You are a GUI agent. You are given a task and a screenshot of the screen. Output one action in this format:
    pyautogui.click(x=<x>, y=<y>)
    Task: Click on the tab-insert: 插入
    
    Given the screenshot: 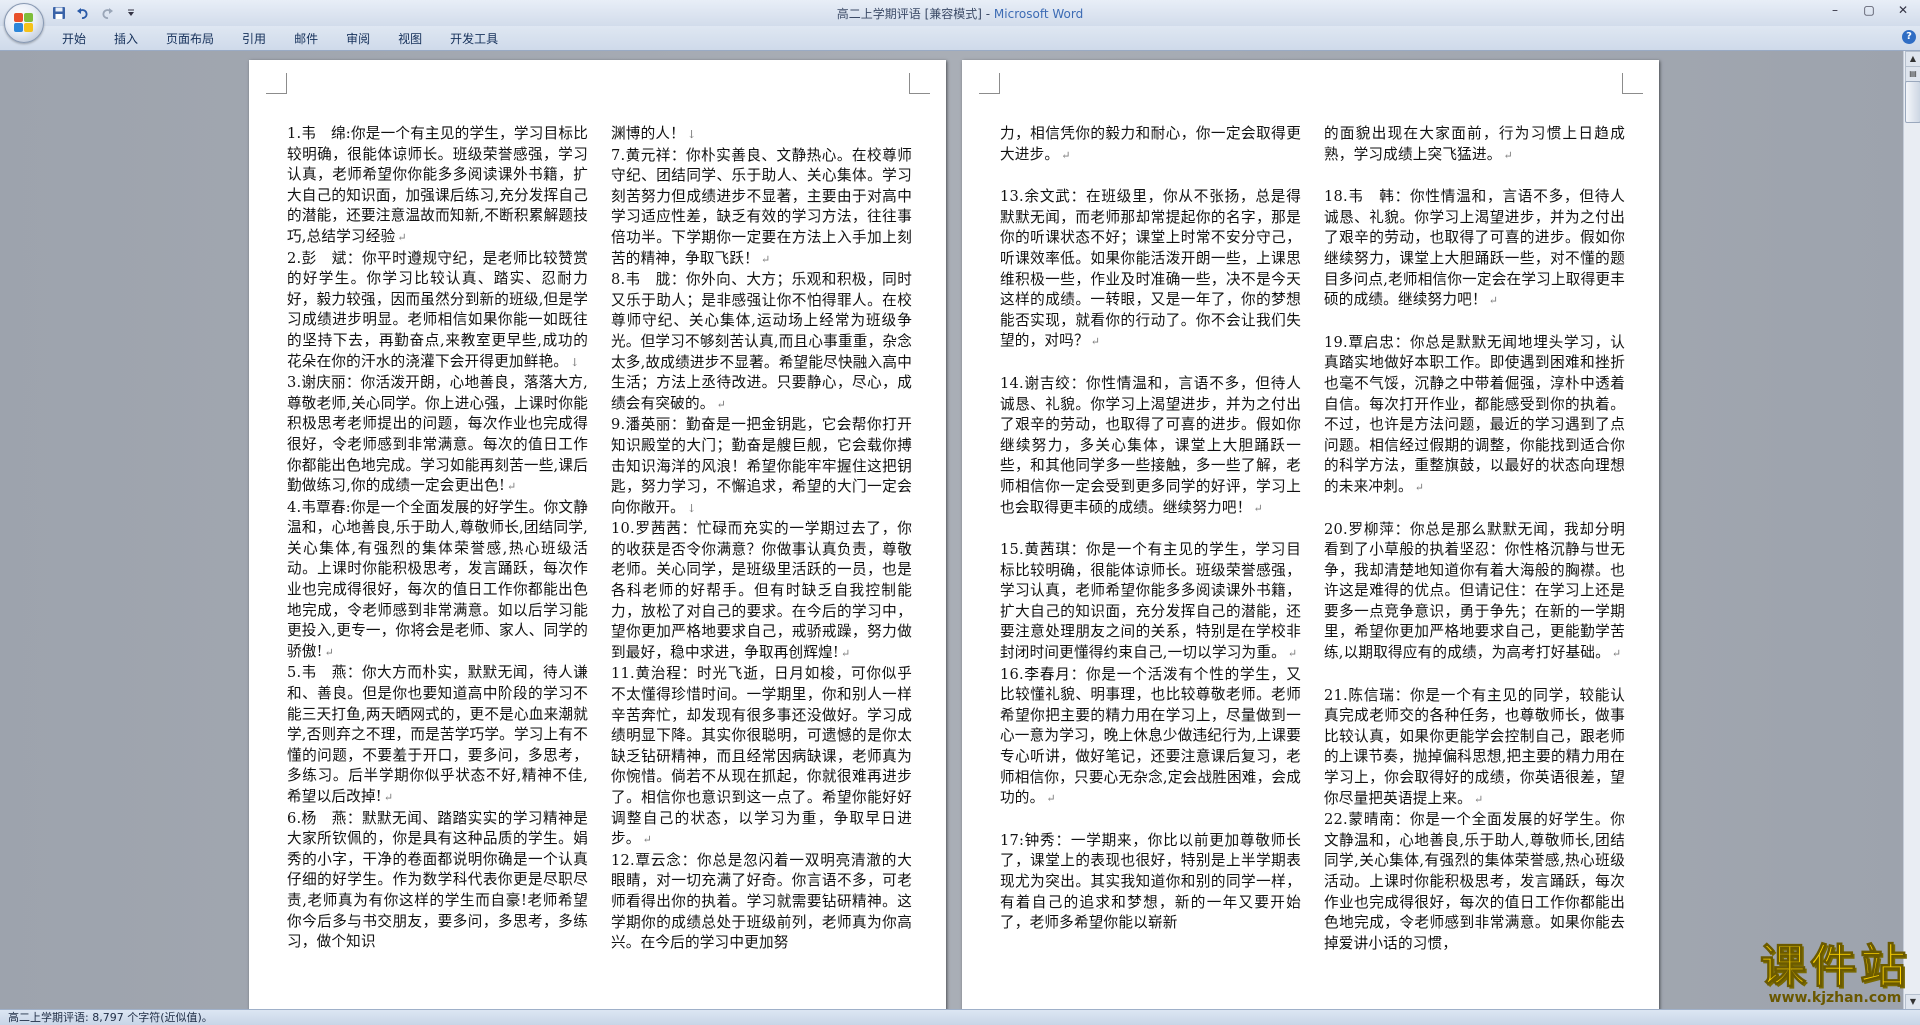 What is the action you would take?
    pyautogui.click(x=126, y=39)
    